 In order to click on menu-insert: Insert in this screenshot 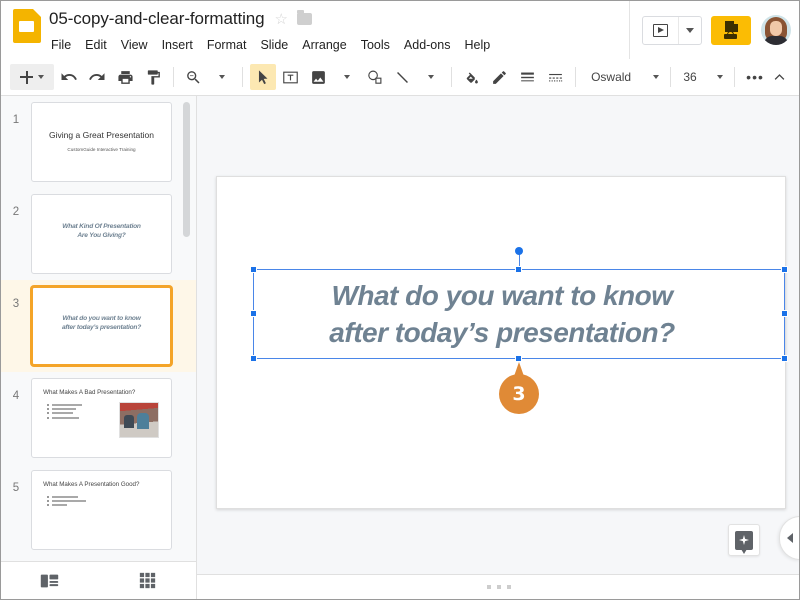, I will do `click(177, 45)`.